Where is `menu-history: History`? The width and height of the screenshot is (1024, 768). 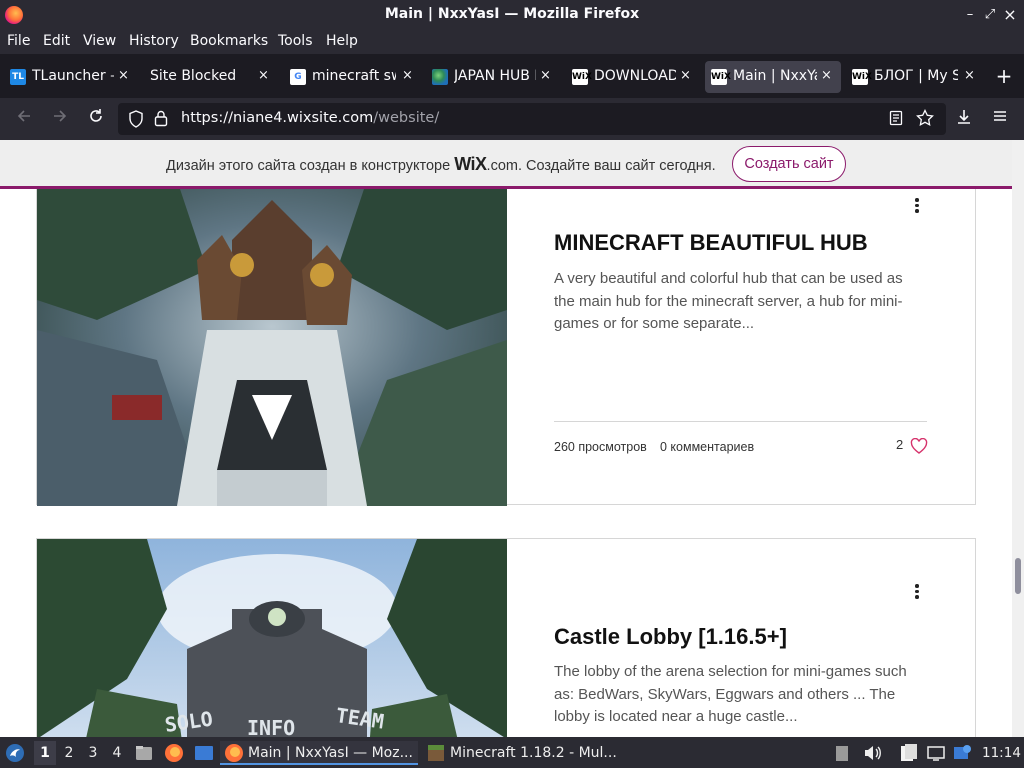
menu-history: History is located at coordinates (154, 41).